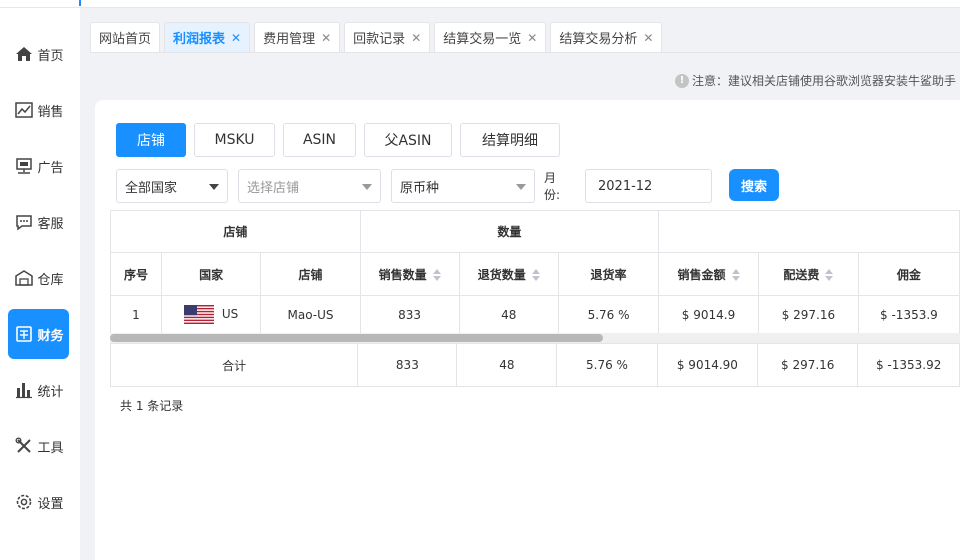  Describe the element at coordinates (136, 314) in the screenshot. I see `cell-index: 1` at that location.